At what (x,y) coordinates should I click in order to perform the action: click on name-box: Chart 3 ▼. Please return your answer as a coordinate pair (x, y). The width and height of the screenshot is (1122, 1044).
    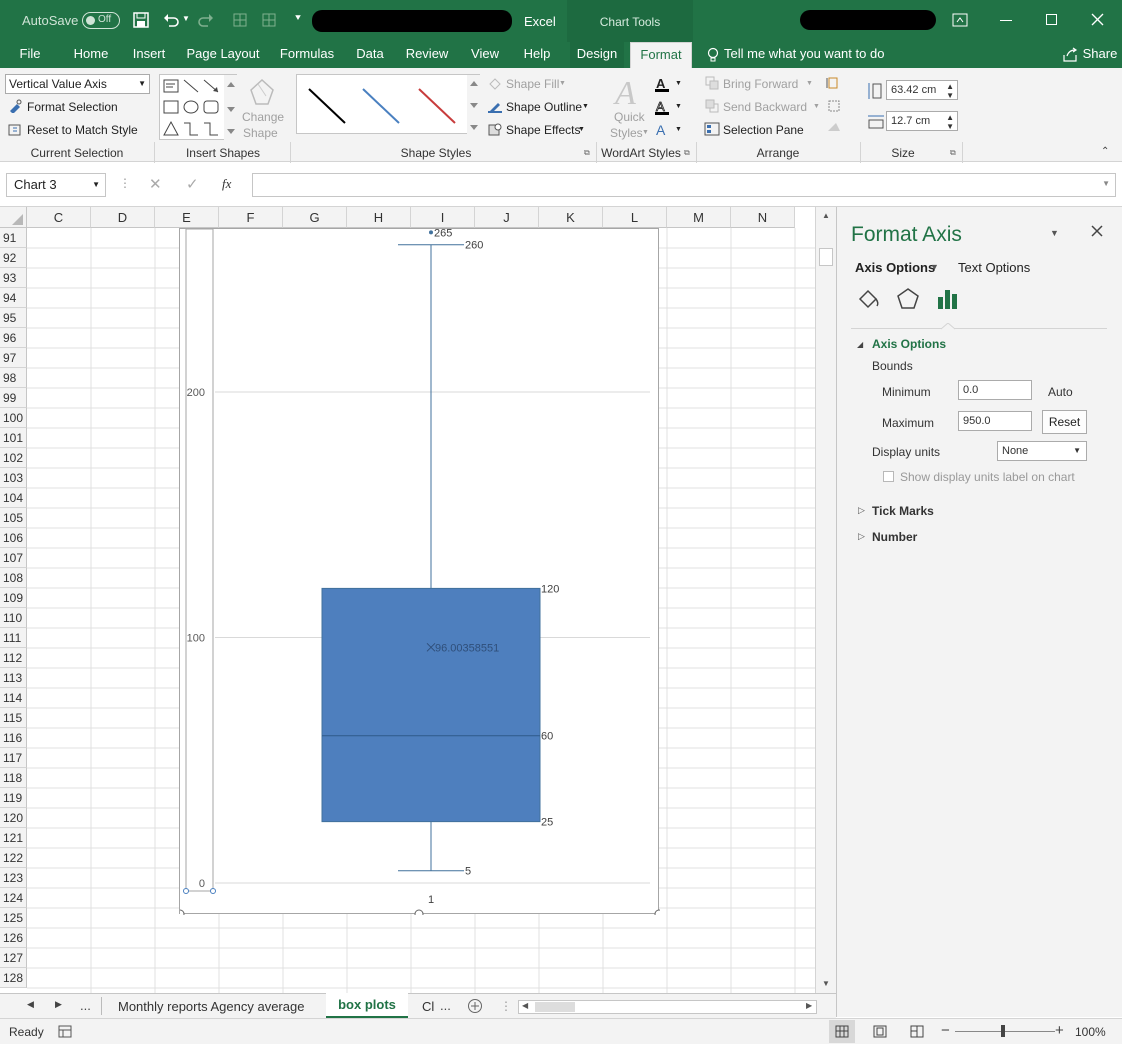
    Looking at the image, I should click on (56, 185).